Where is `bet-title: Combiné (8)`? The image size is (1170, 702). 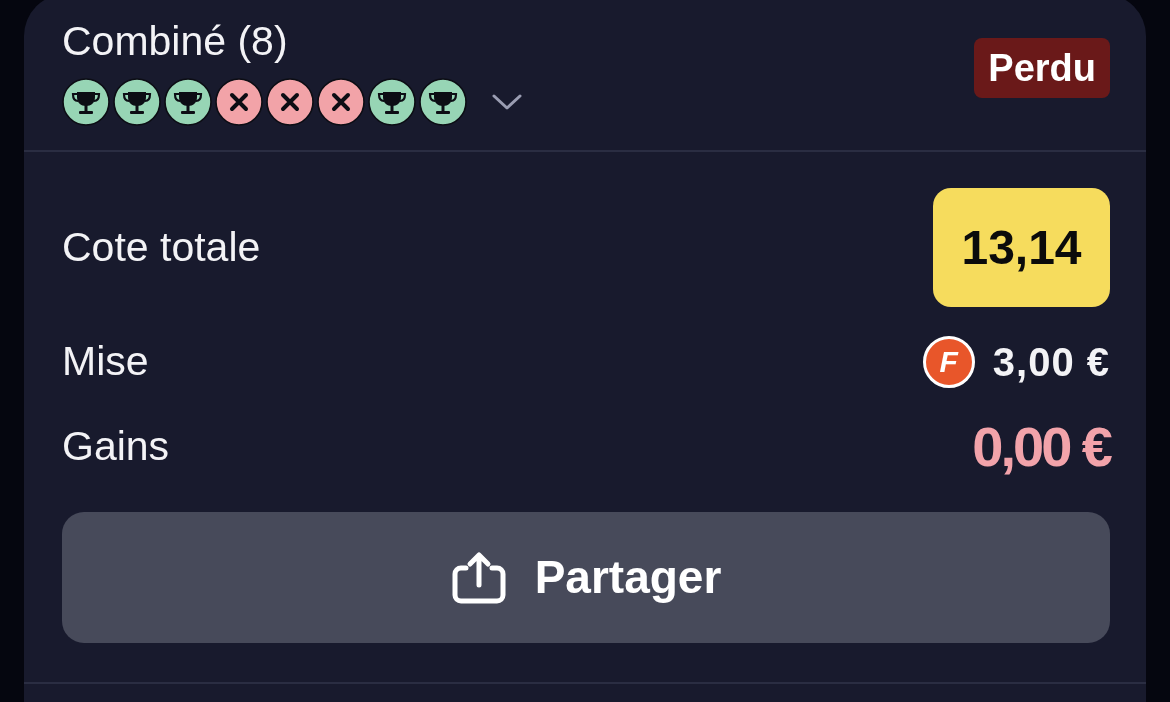
bet-title: Combiné (8) is located at coordinates (175, 41).